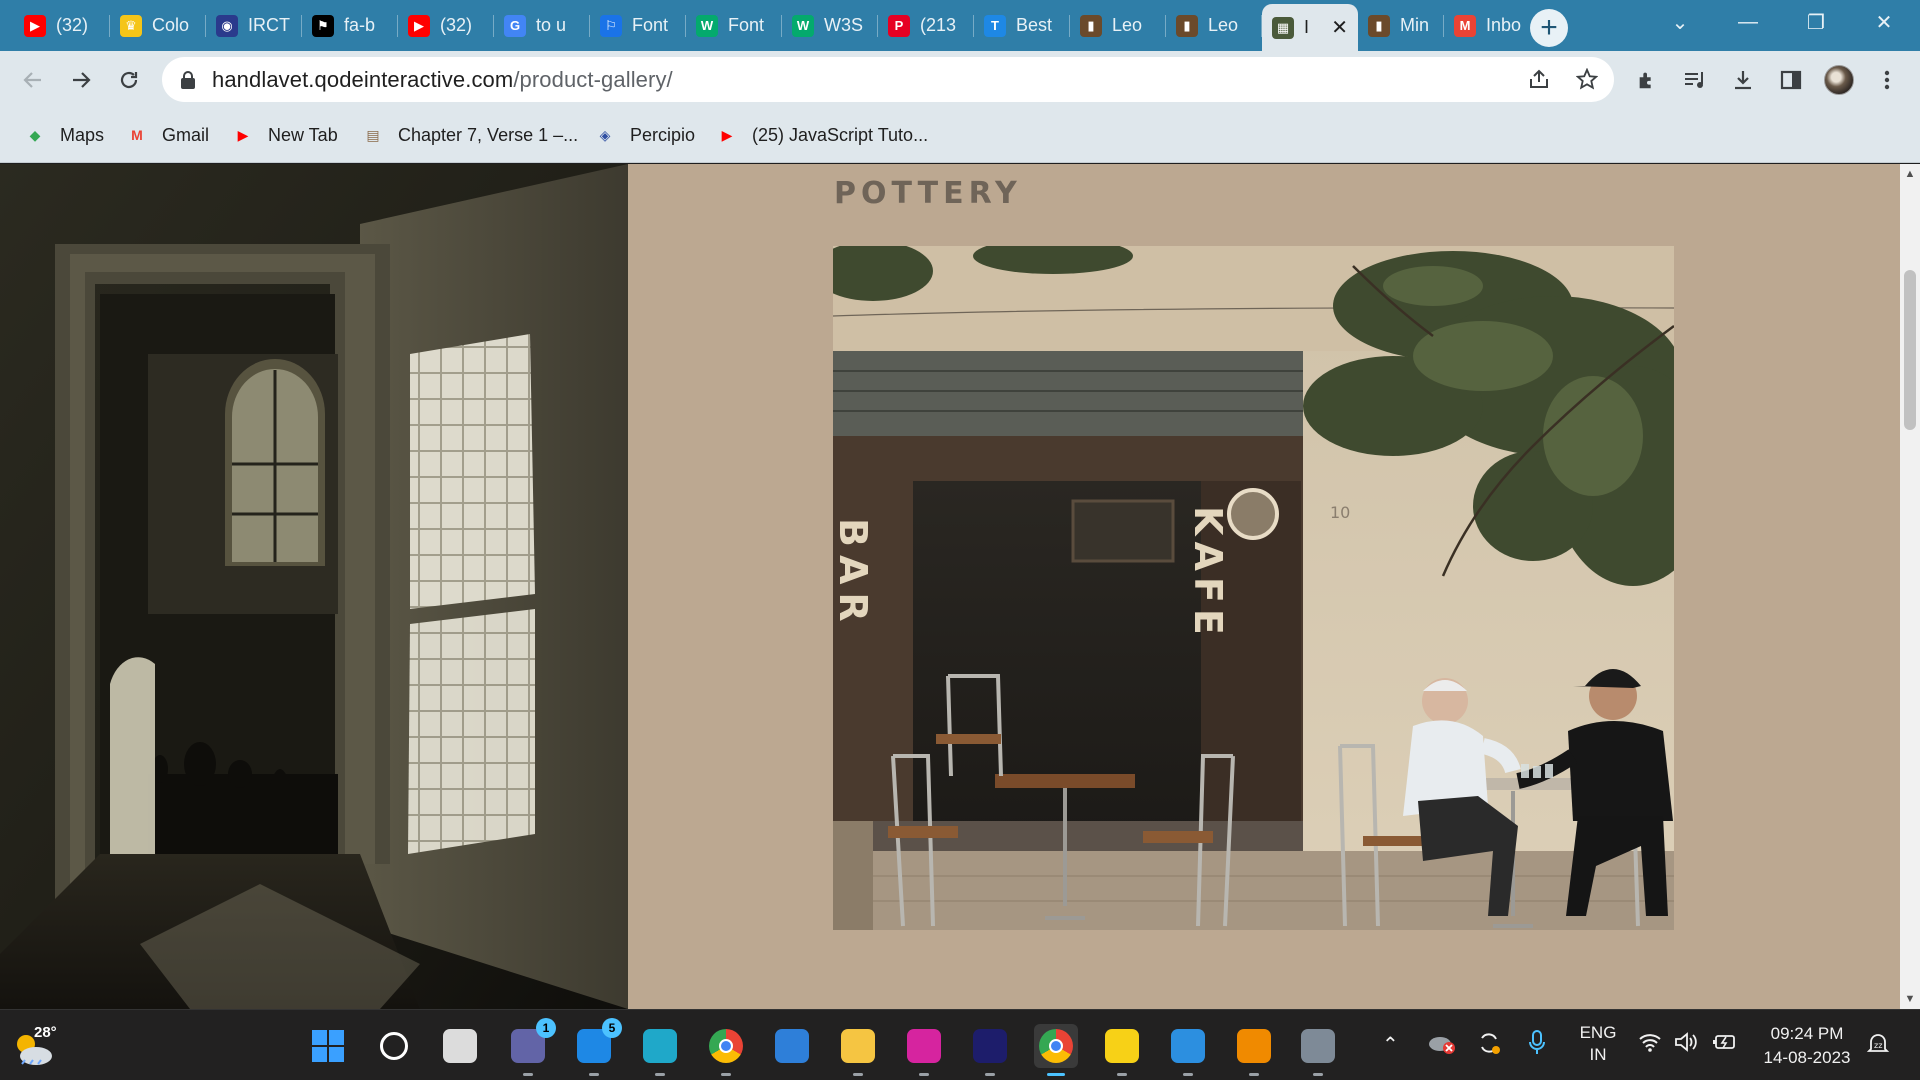 This screenshot has height=1080, width=1920. What do you see at coordinates (1725, 1044) in the screenshot?
I see `battery-icon` at bounding box center [1725, 1044].